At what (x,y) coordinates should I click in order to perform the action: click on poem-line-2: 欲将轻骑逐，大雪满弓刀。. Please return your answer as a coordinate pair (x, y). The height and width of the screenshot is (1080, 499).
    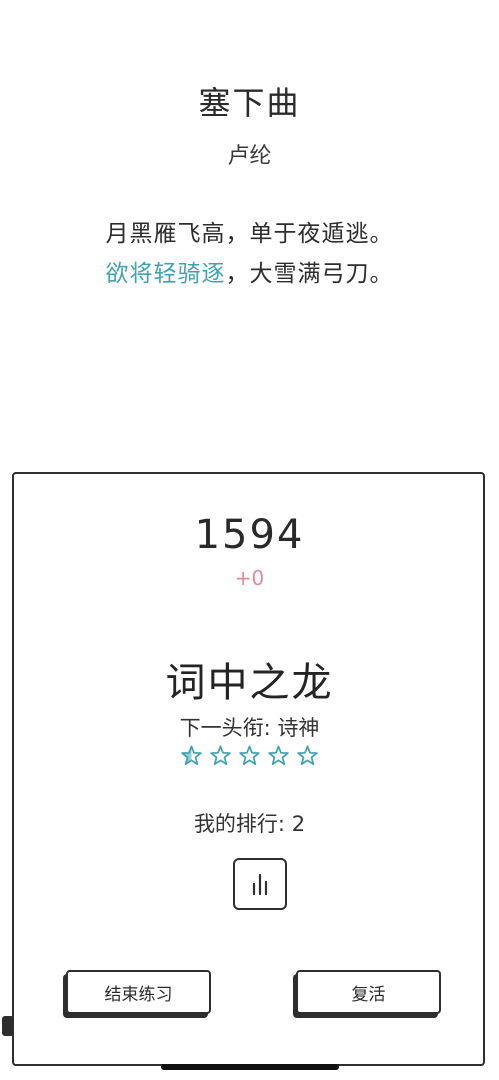
    Looking at the image, I should click on (249, 271).